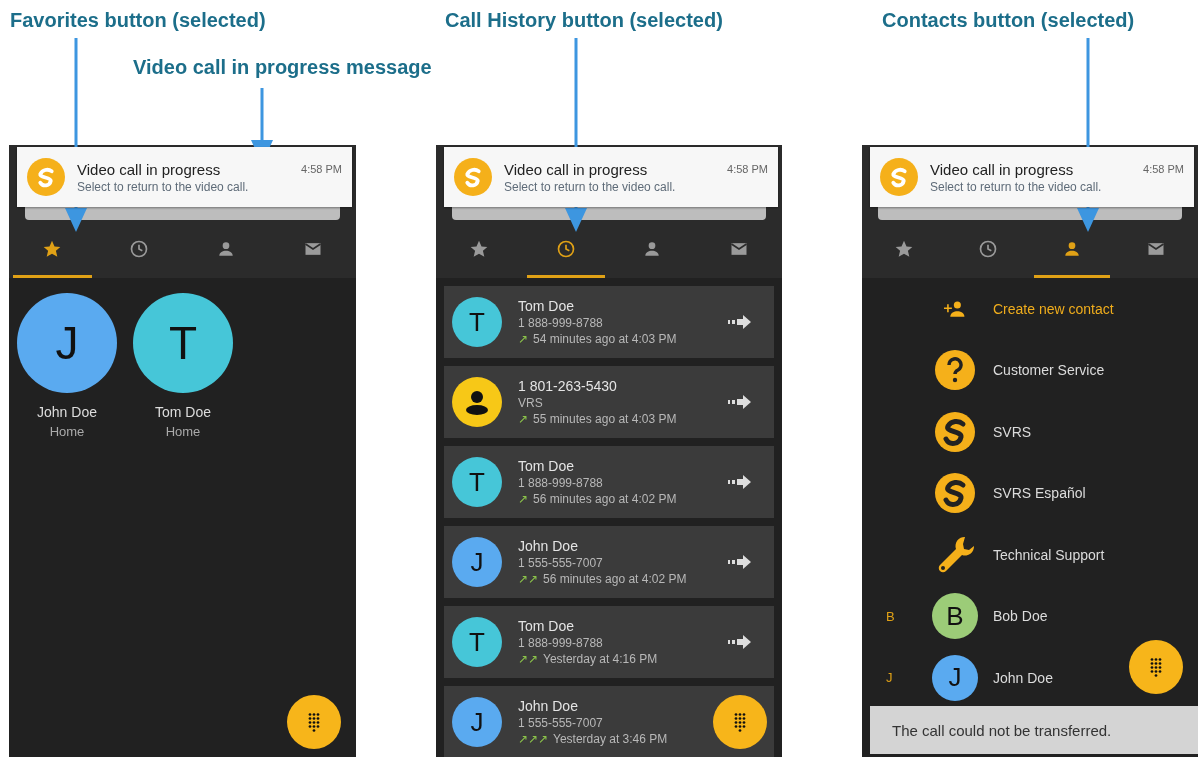 The image size is (1198, 757). Describe the element at coordinates (1020, 616) in the screenshot. I see `contact-name: Bob Doe` at that location.